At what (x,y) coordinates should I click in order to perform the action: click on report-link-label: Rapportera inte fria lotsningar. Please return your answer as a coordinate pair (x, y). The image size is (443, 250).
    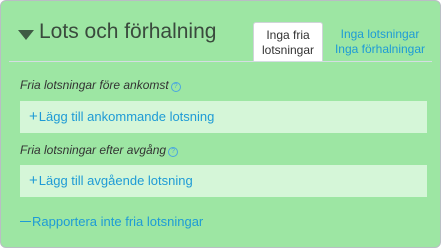
    Looking at the image, I should click on (118, 221).